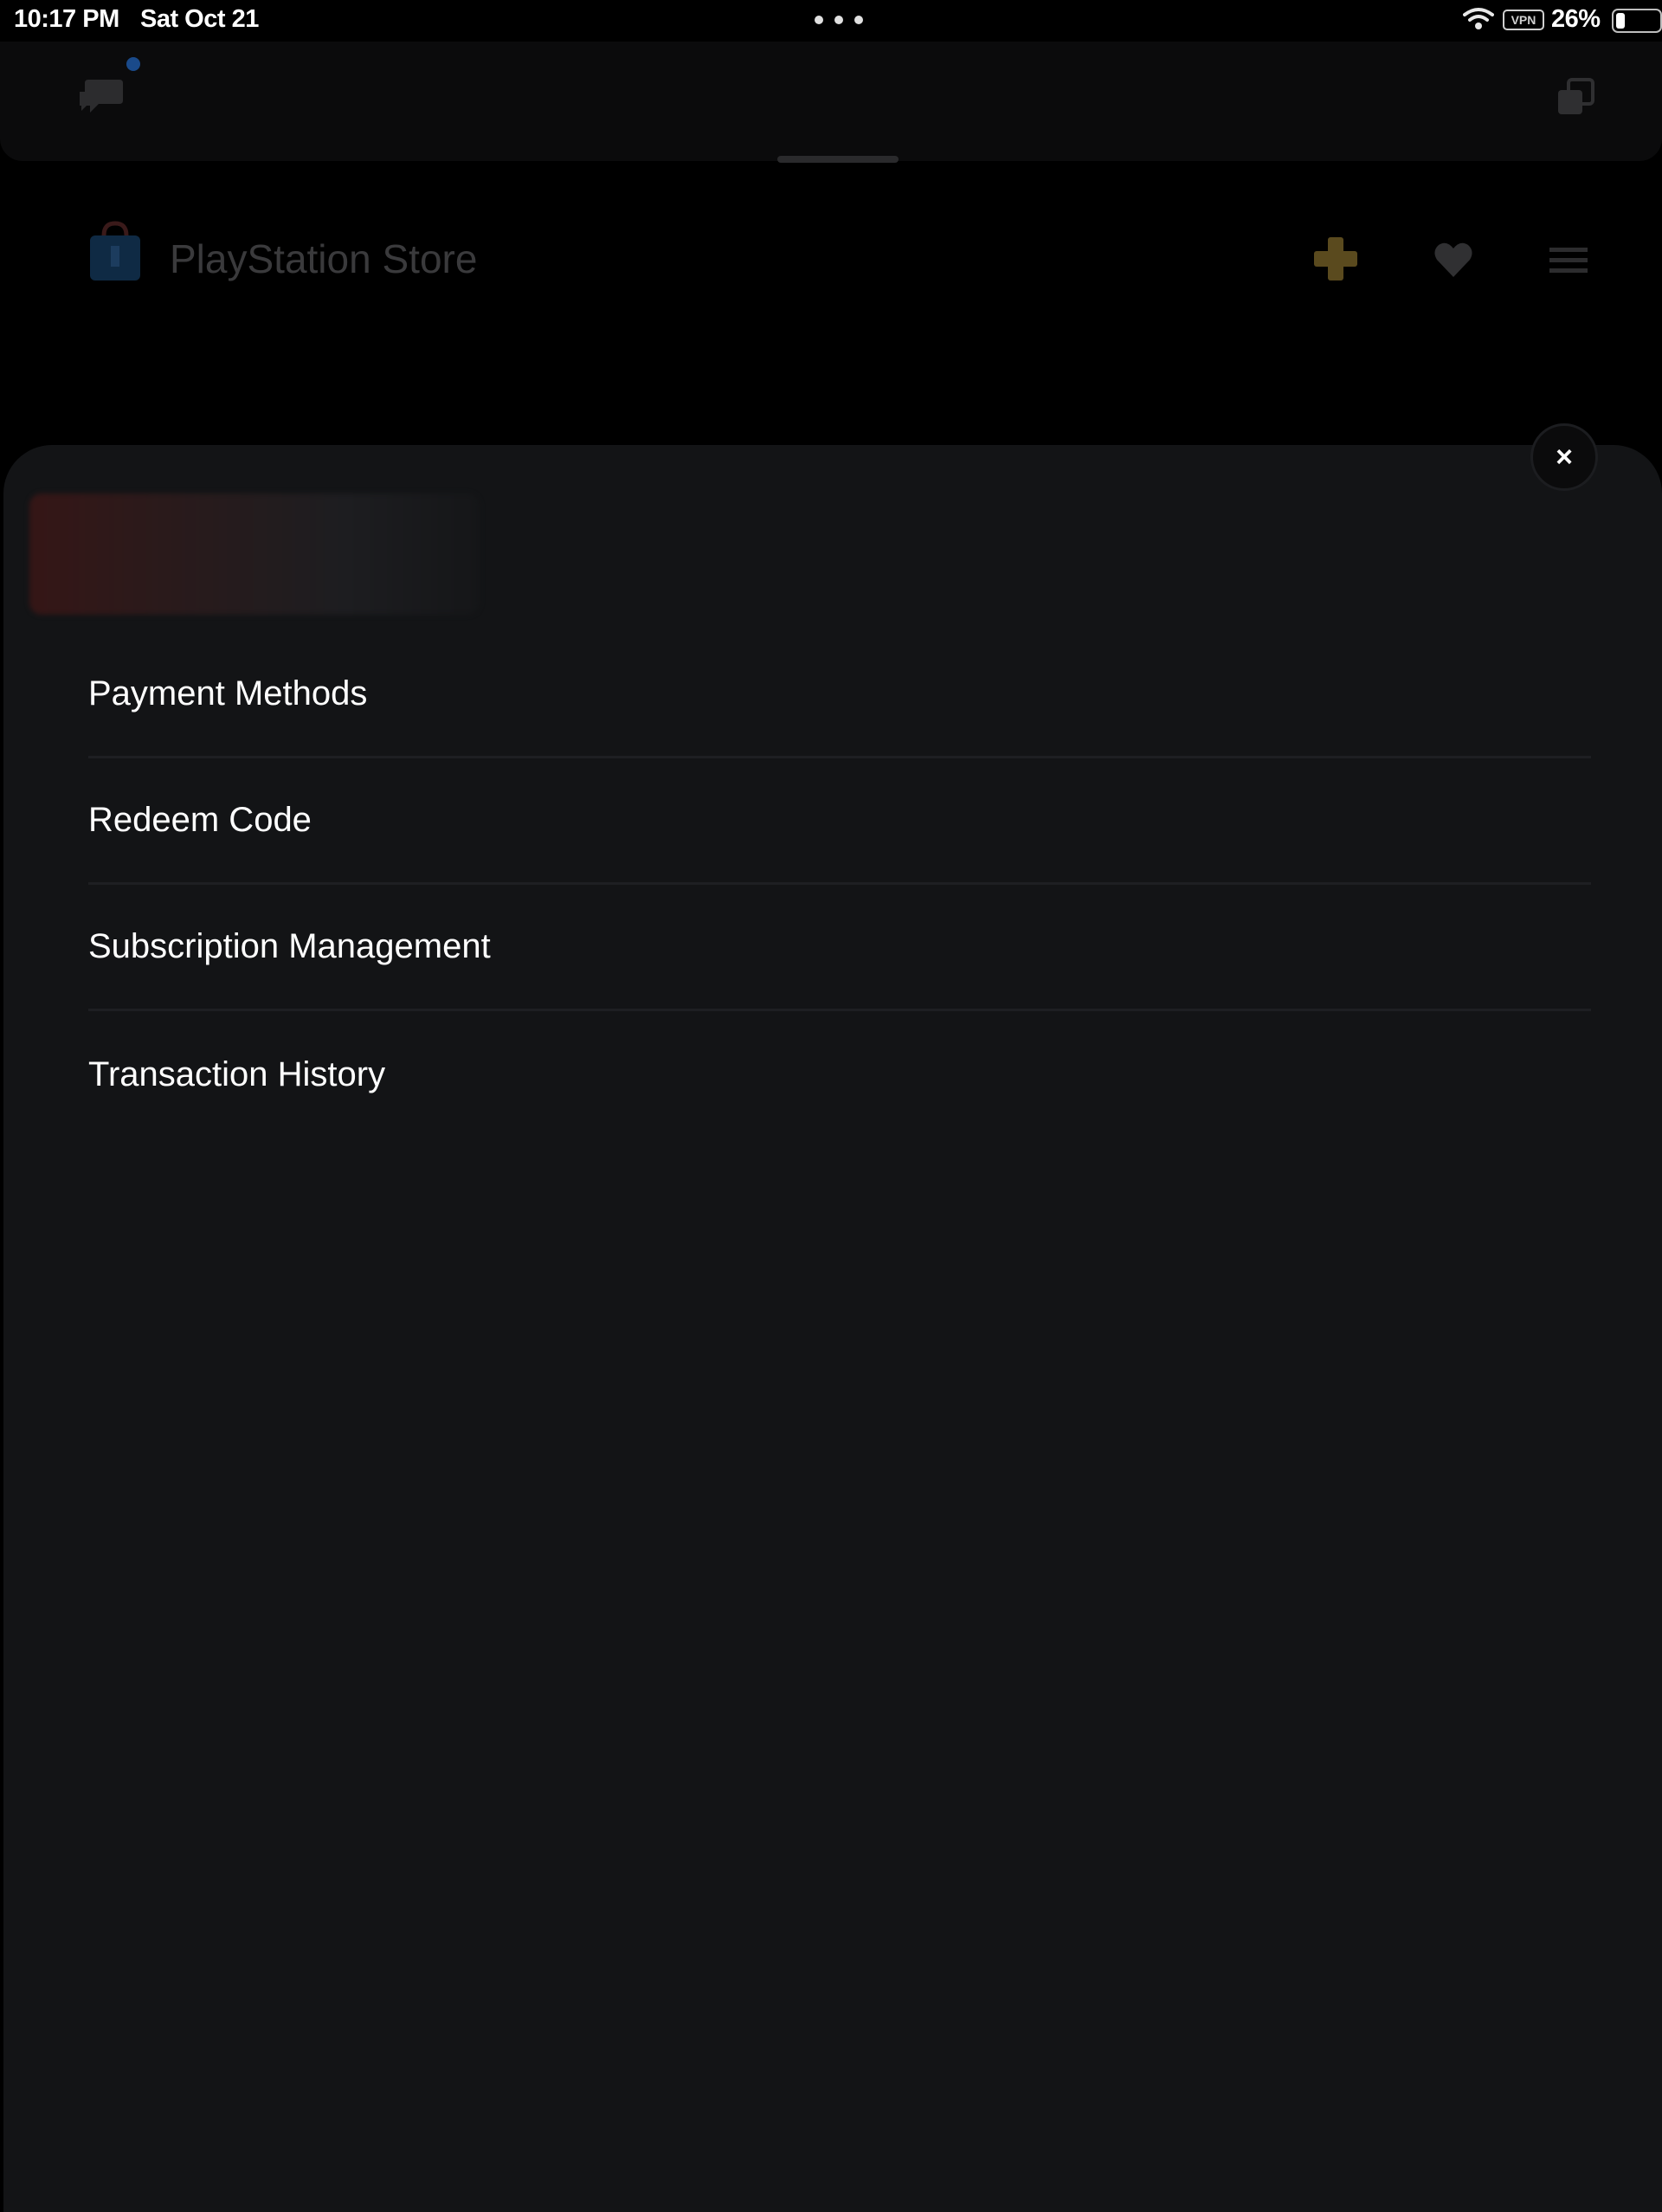 The width and height of the screenshot is (1662, 2212). I want to click on status-time: 10:17 PM, so click(66, 19).